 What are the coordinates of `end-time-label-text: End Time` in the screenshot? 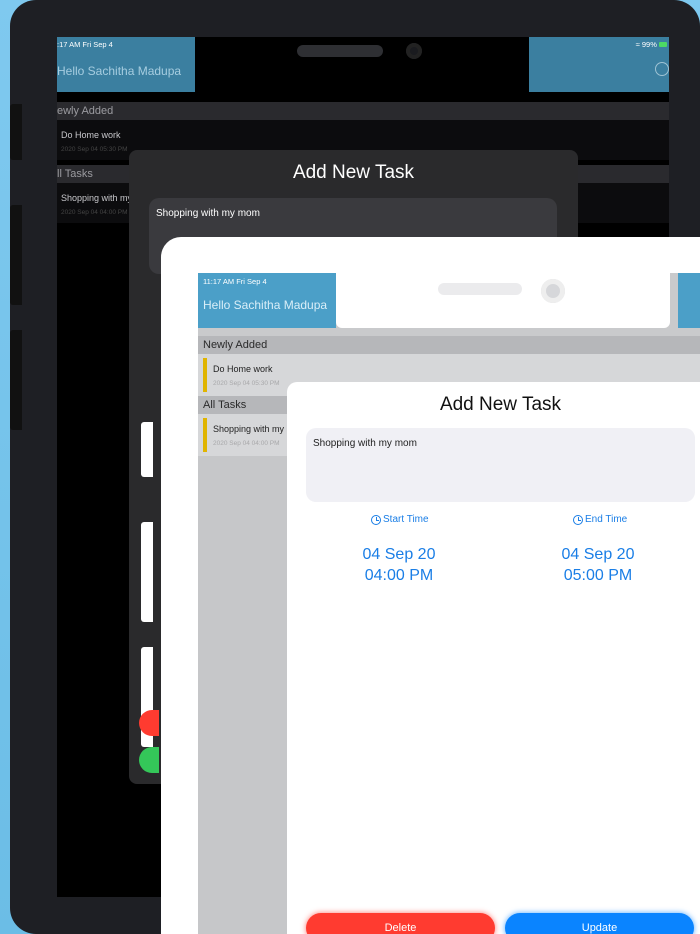 It's located at (606, 519).